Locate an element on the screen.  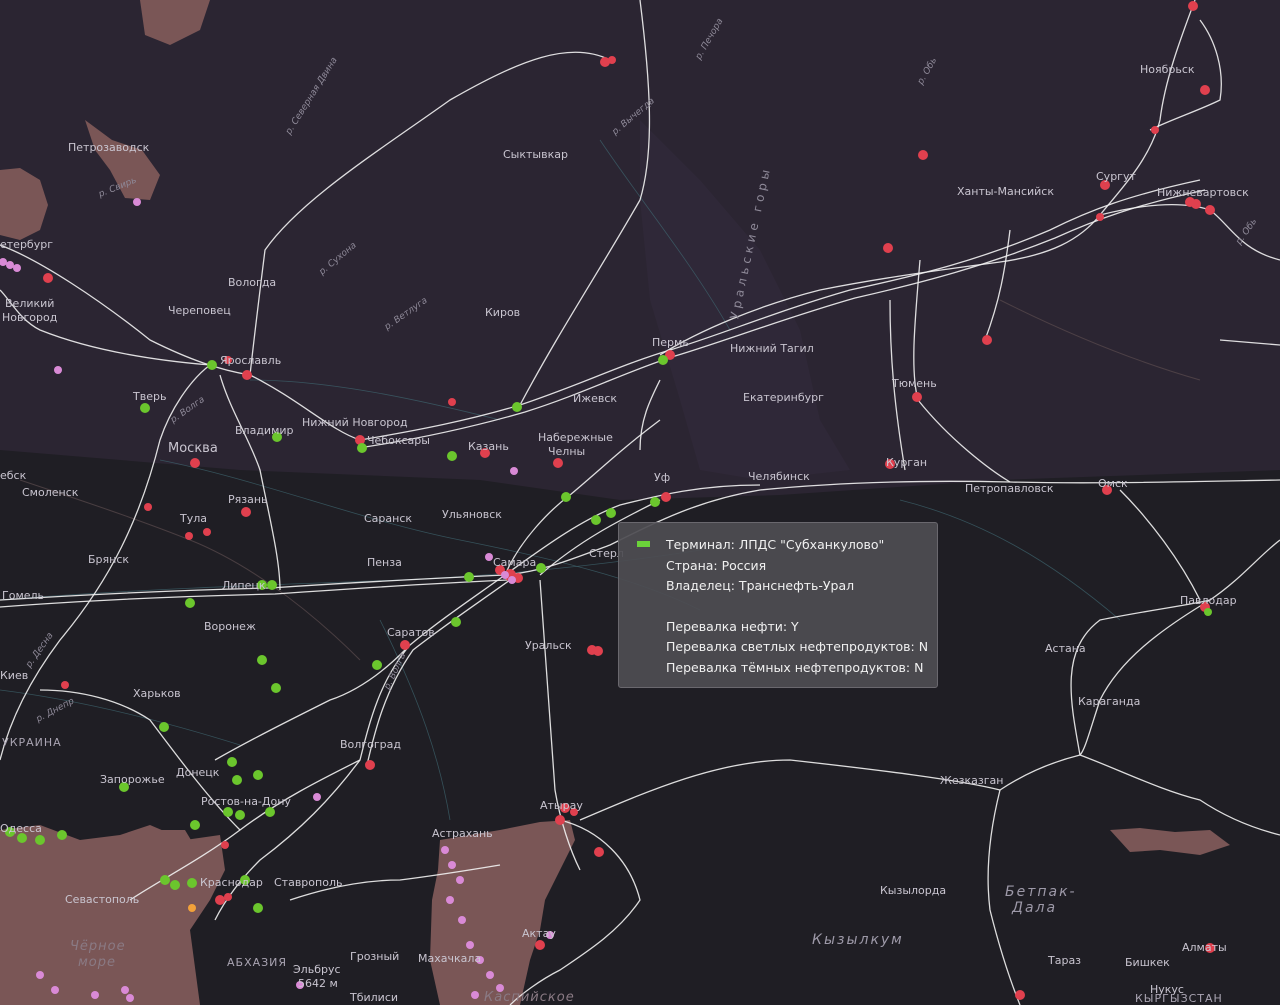
city-label: Бишкек is located at coordinates (1147, 962).